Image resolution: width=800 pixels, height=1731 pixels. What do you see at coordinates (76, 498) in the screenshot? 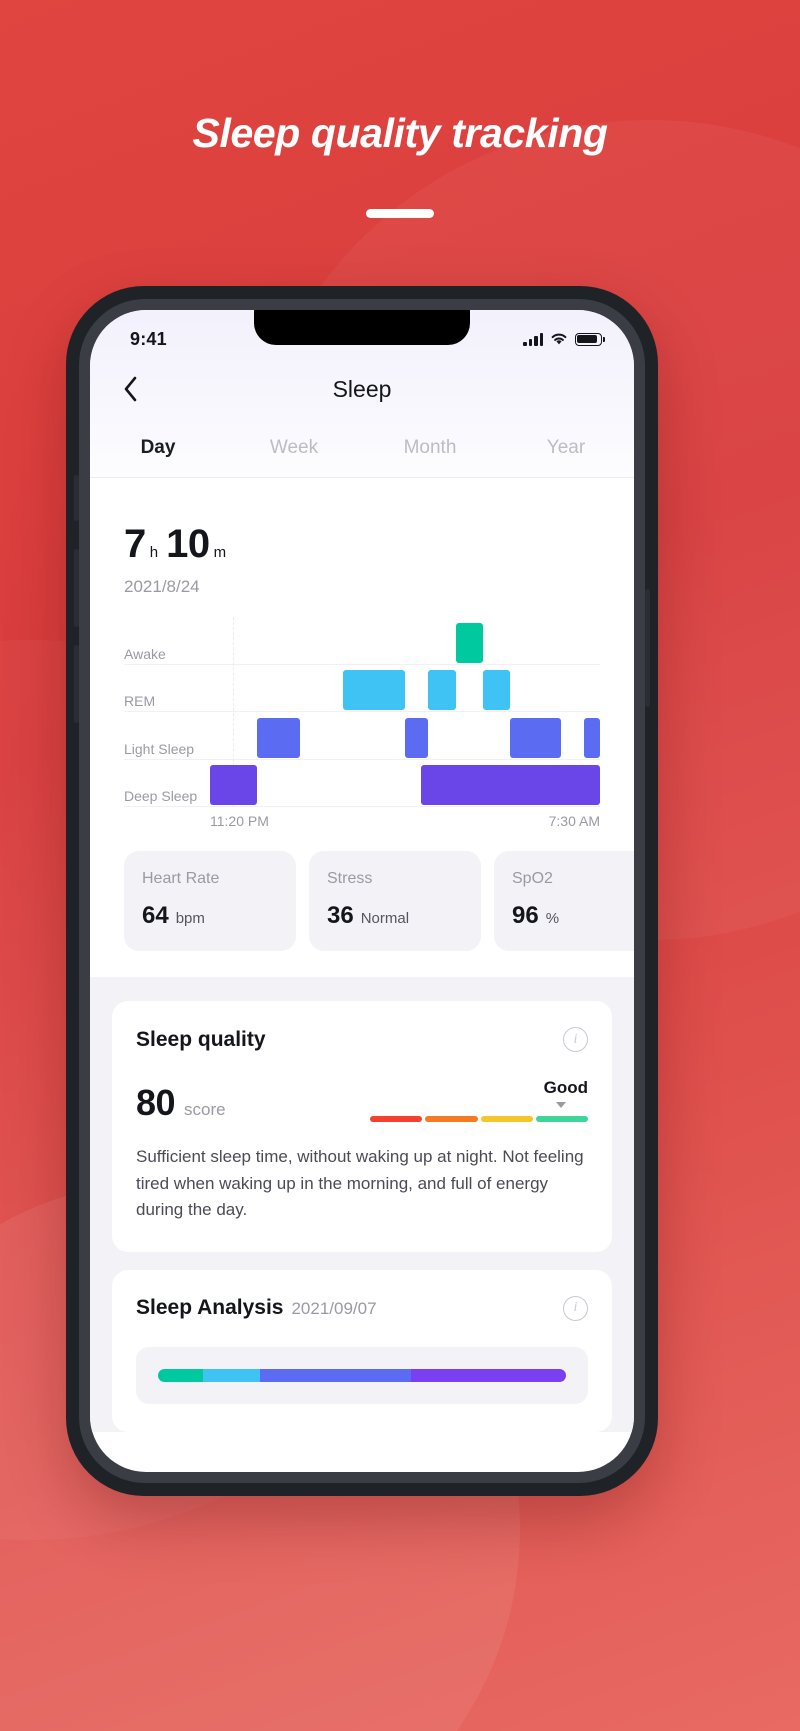
I see `silent-switch` at bounding box center [76, 498].